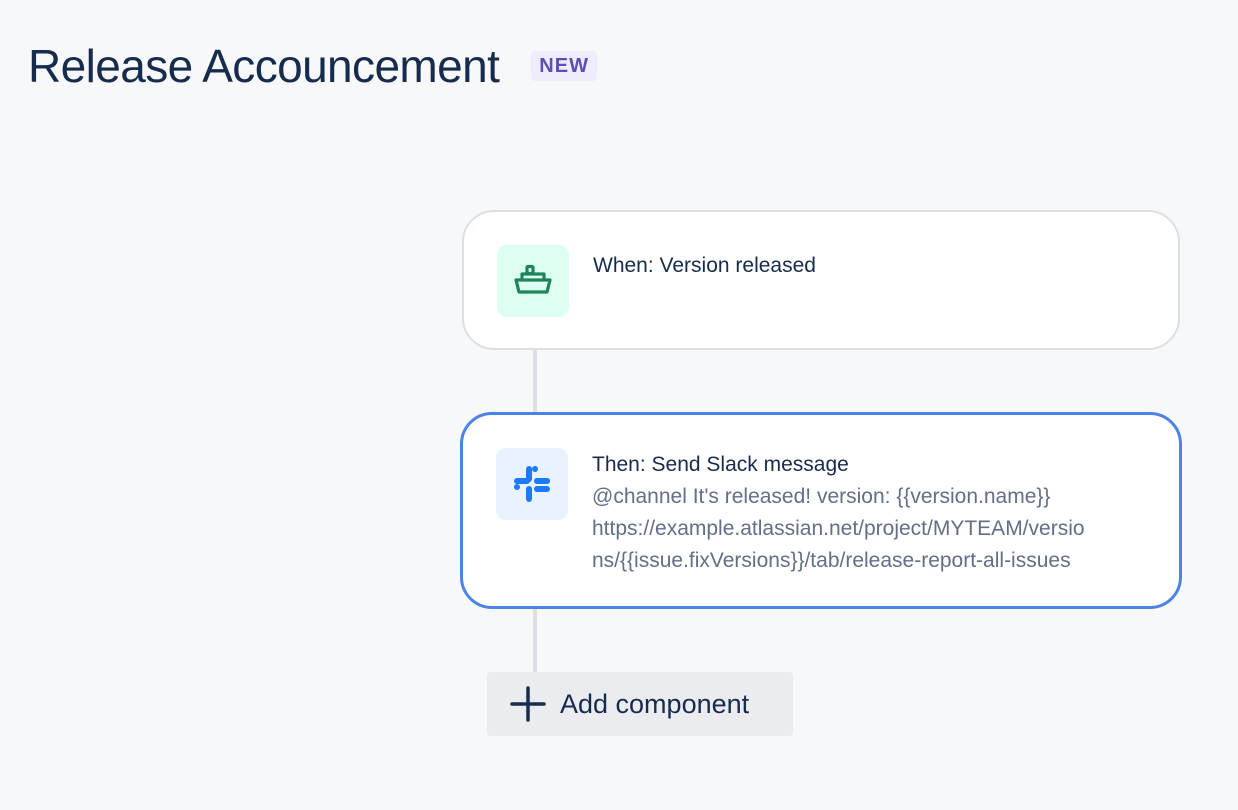 This screenshot has width=1238, height=810. Describe the element at coordinates (264, 66) in the screenshot. I see `page-title: Release Accouncement` at that location.